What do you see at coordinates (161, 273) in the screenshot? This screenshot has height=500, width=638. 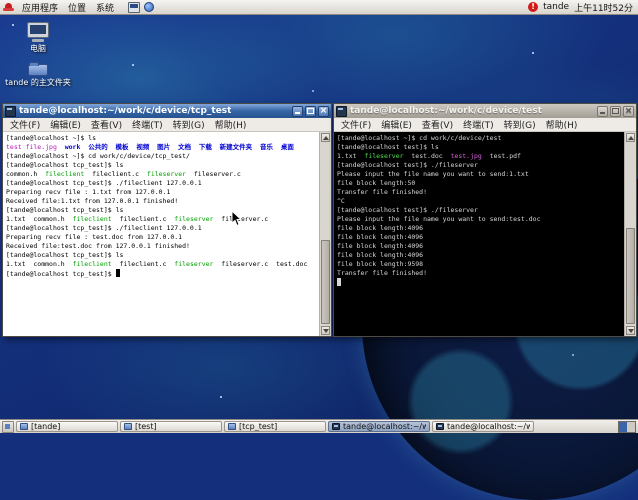 I see `terminal-line: [tande@localhost tcp_test]$` at bounding box center [161, 273].